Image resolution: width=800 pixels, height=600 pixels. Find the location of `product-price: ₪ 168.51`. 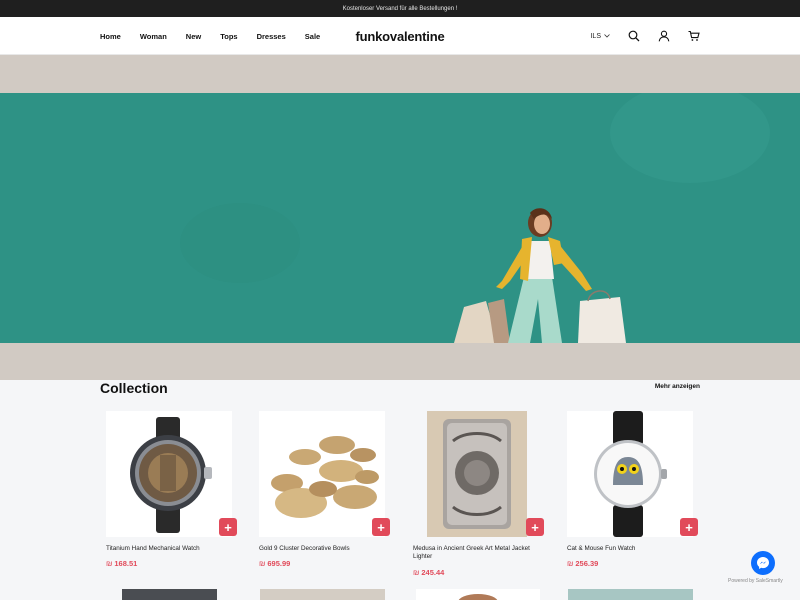

product-price: ₪ 168.51 is located at coordinates (121, 563).